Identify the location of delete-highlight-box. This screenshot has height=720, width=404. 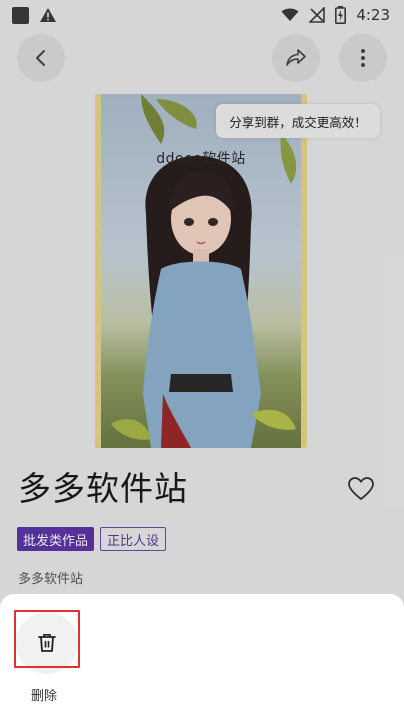
(47, 639).